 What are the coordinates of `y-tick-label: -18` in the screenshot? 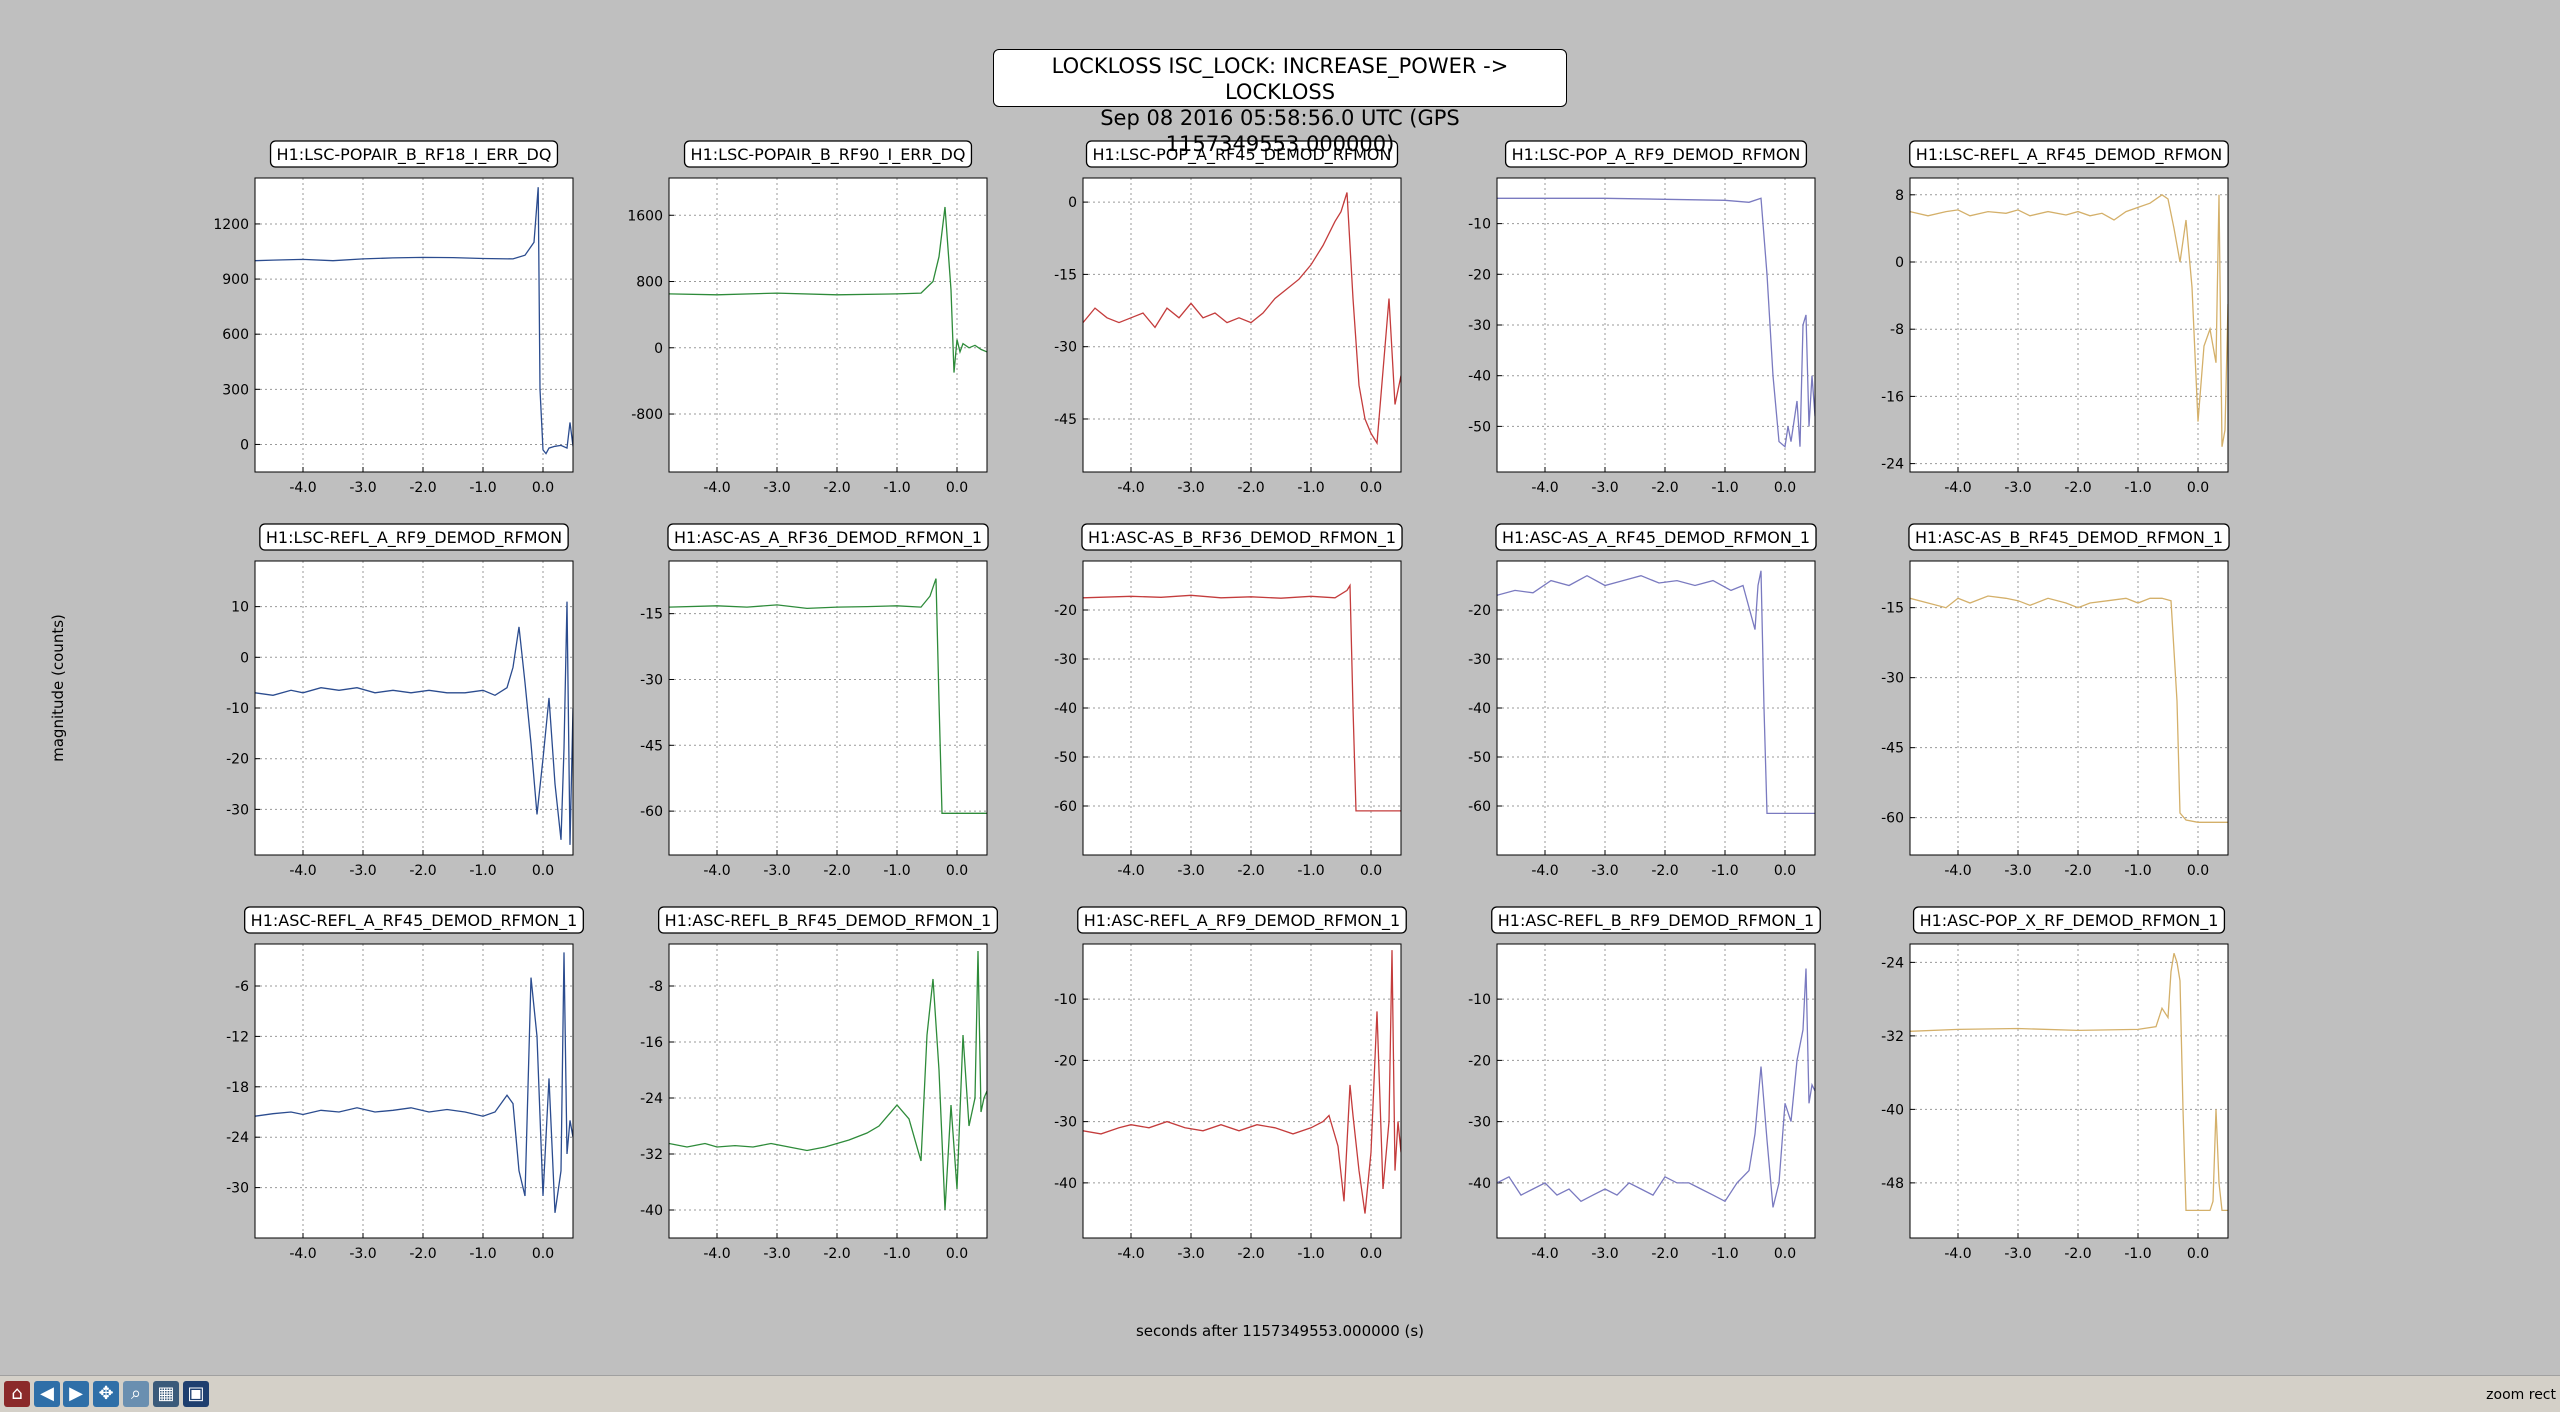 It's located at (237, 1088).